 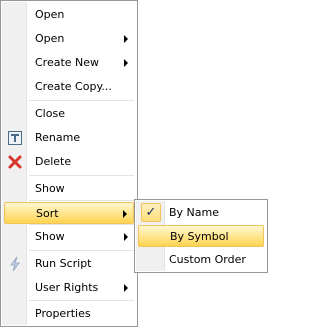 I want to click on menu-item-label: Close, so click(x=50, y=113).